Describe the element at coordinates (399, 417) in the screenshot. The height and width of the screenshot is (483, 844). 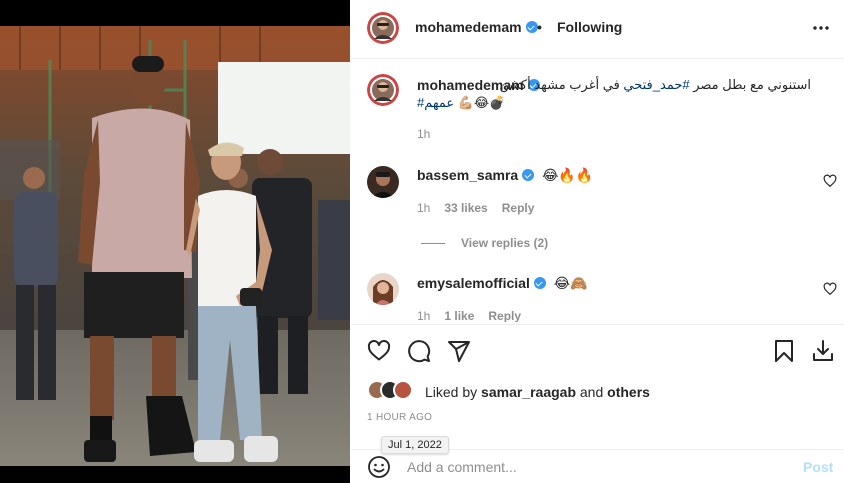
I see `post-timestamp: 1 HOUR AGO` at that location.